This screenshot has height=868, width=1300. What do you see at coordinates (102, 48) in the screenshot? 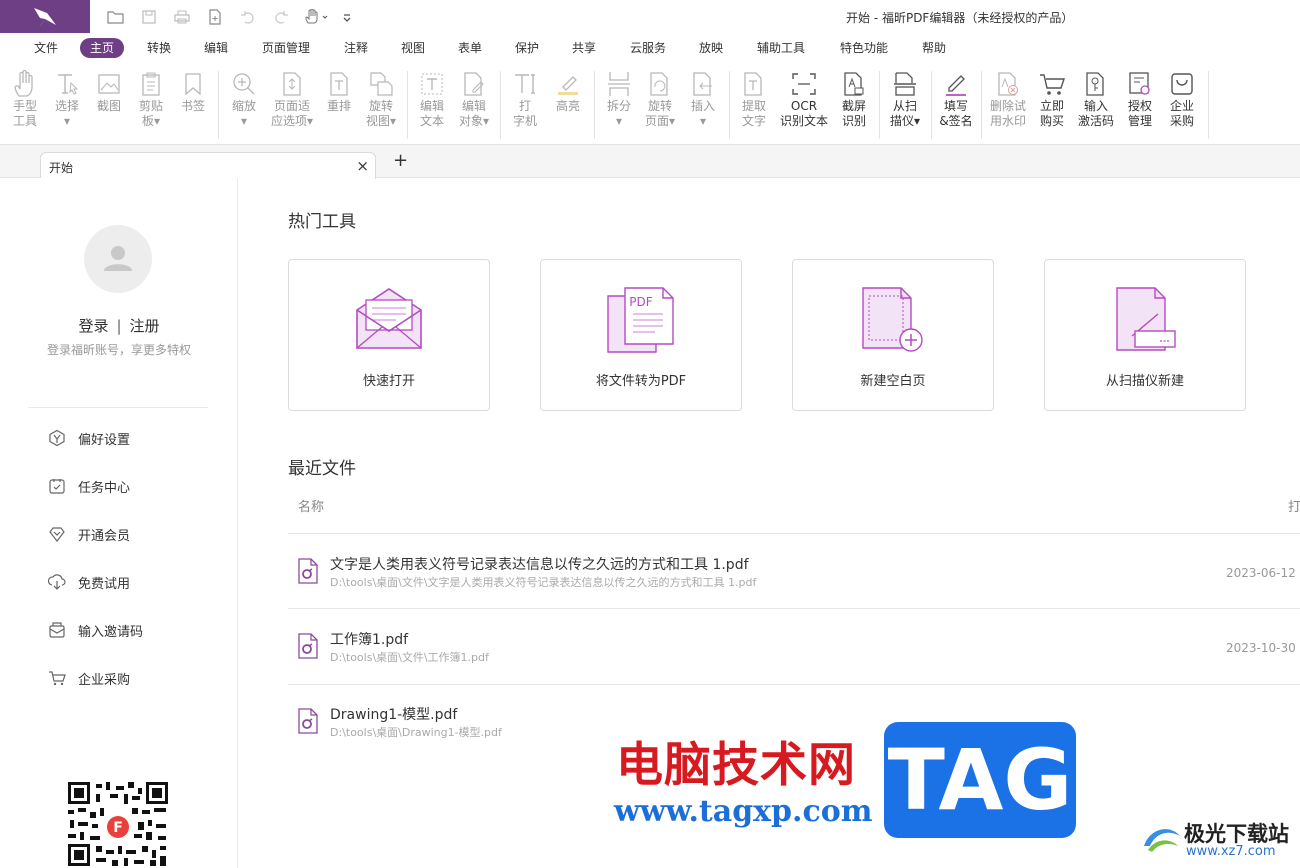
I see `menu-home: 主页` at bounding box center [102, 48].